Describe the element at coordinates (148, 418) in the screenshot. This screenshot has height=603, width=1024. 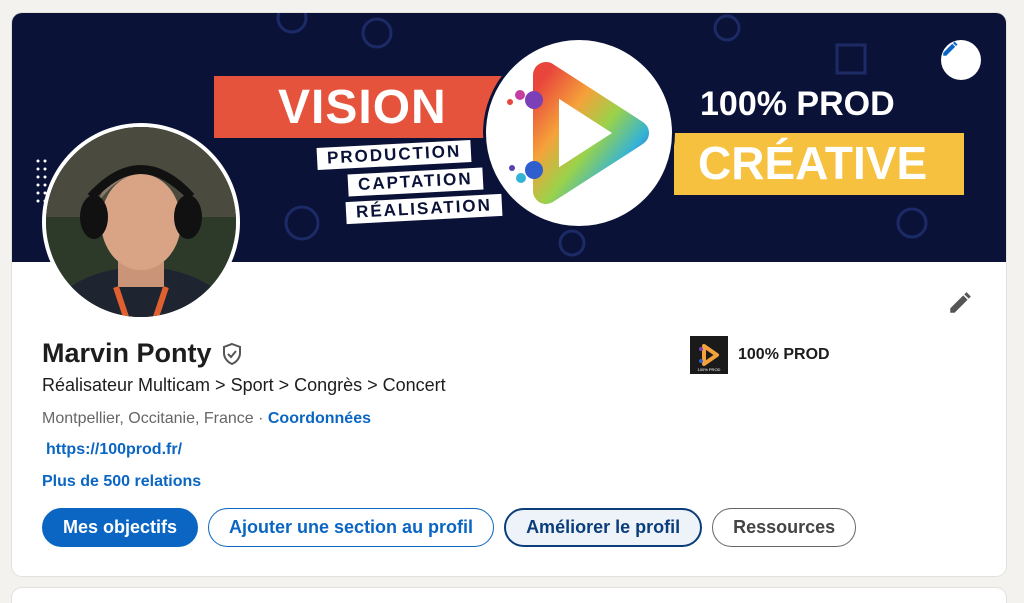
I see `location-text: Montpellier, Occitanie, France` at that location.